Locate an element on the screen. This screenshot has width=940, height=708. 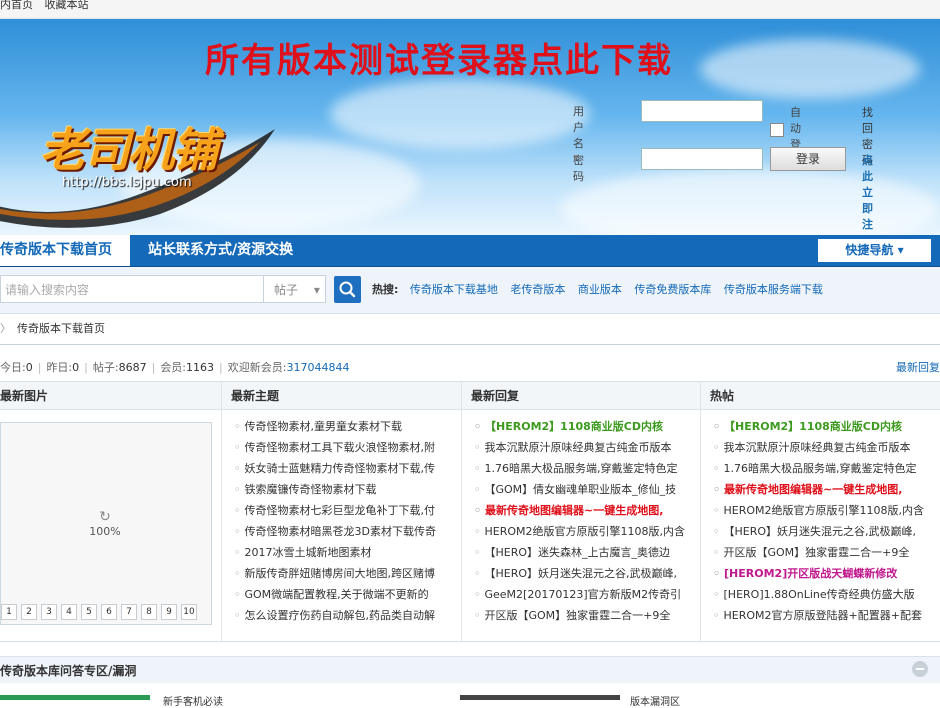
page-button: 8 is located at coordinates (149, 612).